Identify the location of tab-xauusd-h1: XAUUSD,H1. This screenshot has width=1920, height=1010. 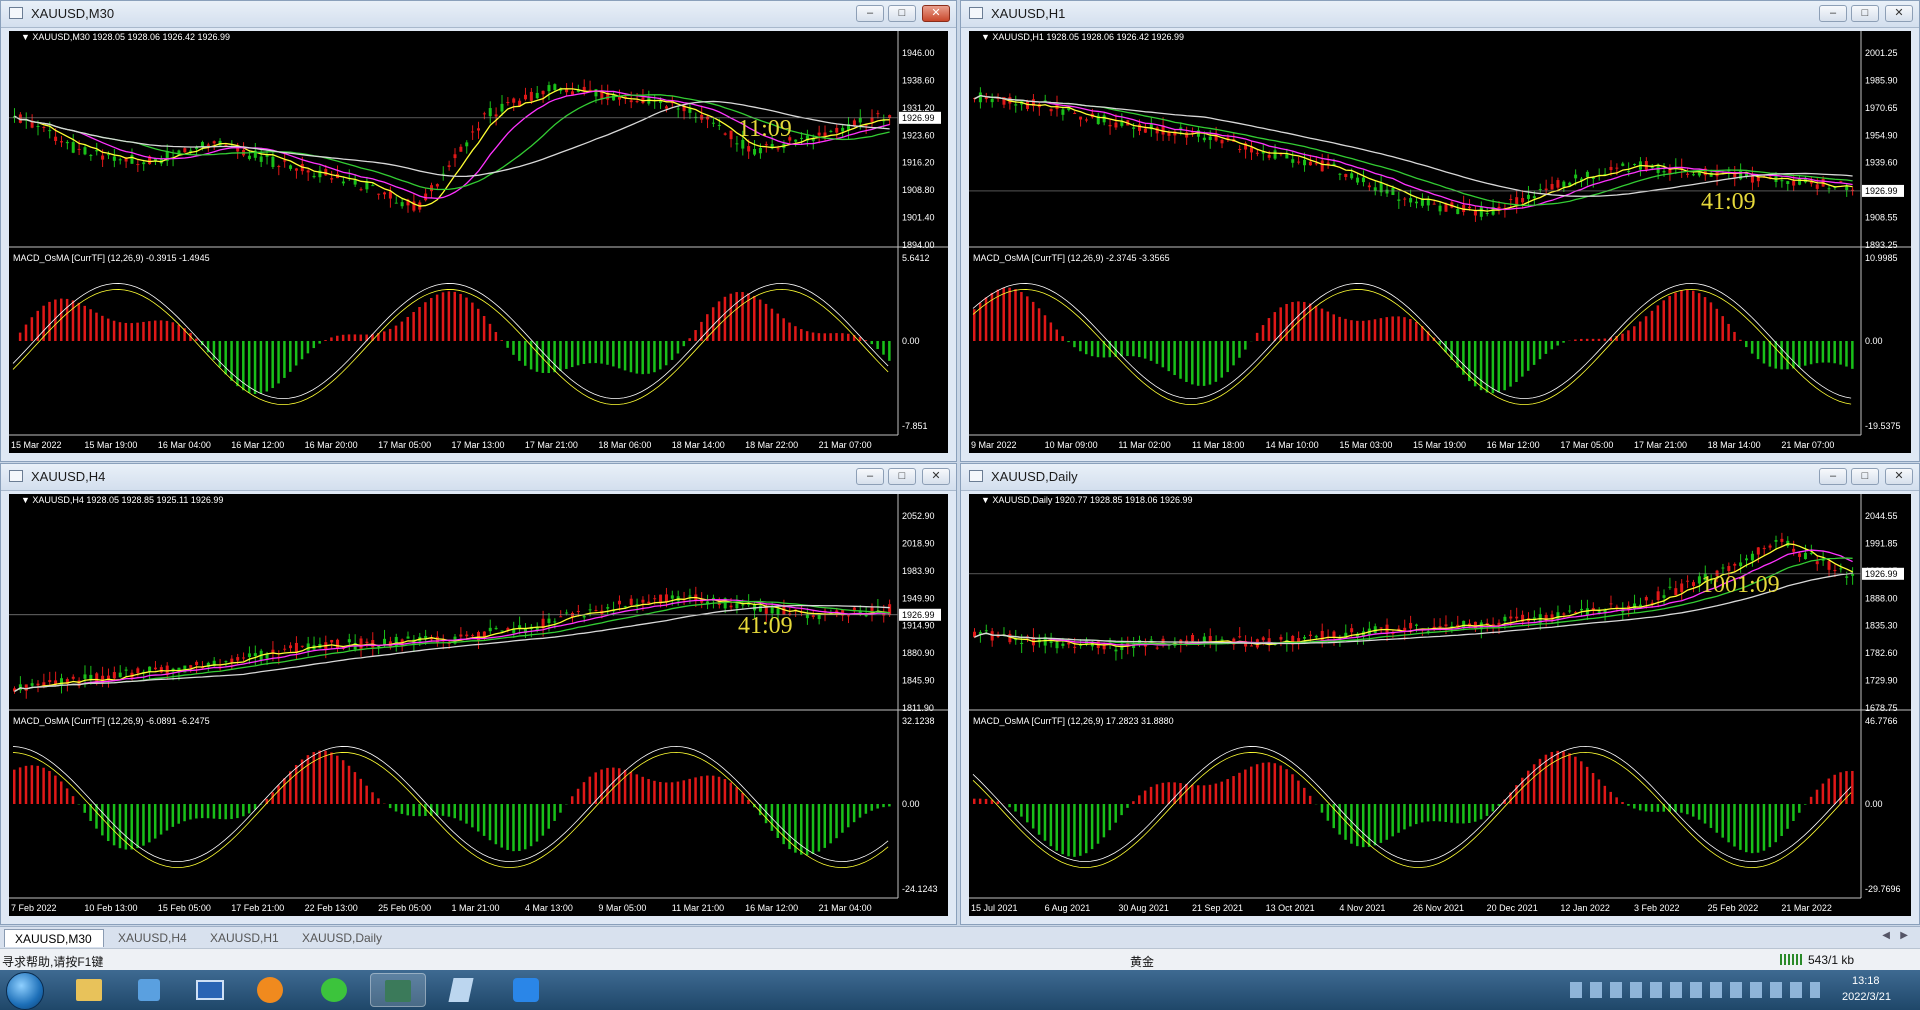
(246, 938).